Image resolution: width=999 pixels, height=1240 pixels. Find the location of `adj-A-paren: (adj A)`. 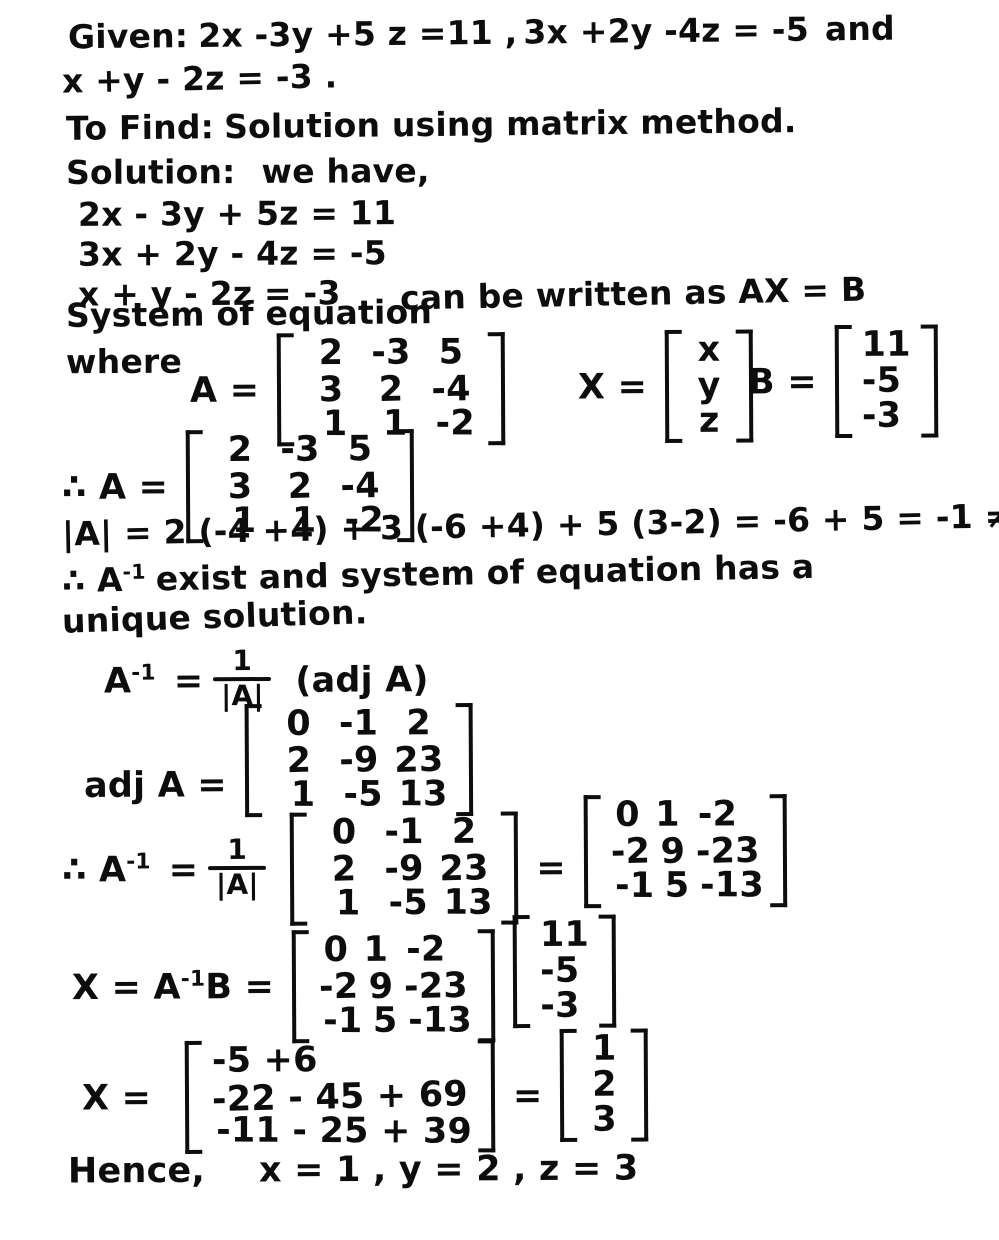

adj-A-paren: (adj A) is located at coordinates (362, 680).